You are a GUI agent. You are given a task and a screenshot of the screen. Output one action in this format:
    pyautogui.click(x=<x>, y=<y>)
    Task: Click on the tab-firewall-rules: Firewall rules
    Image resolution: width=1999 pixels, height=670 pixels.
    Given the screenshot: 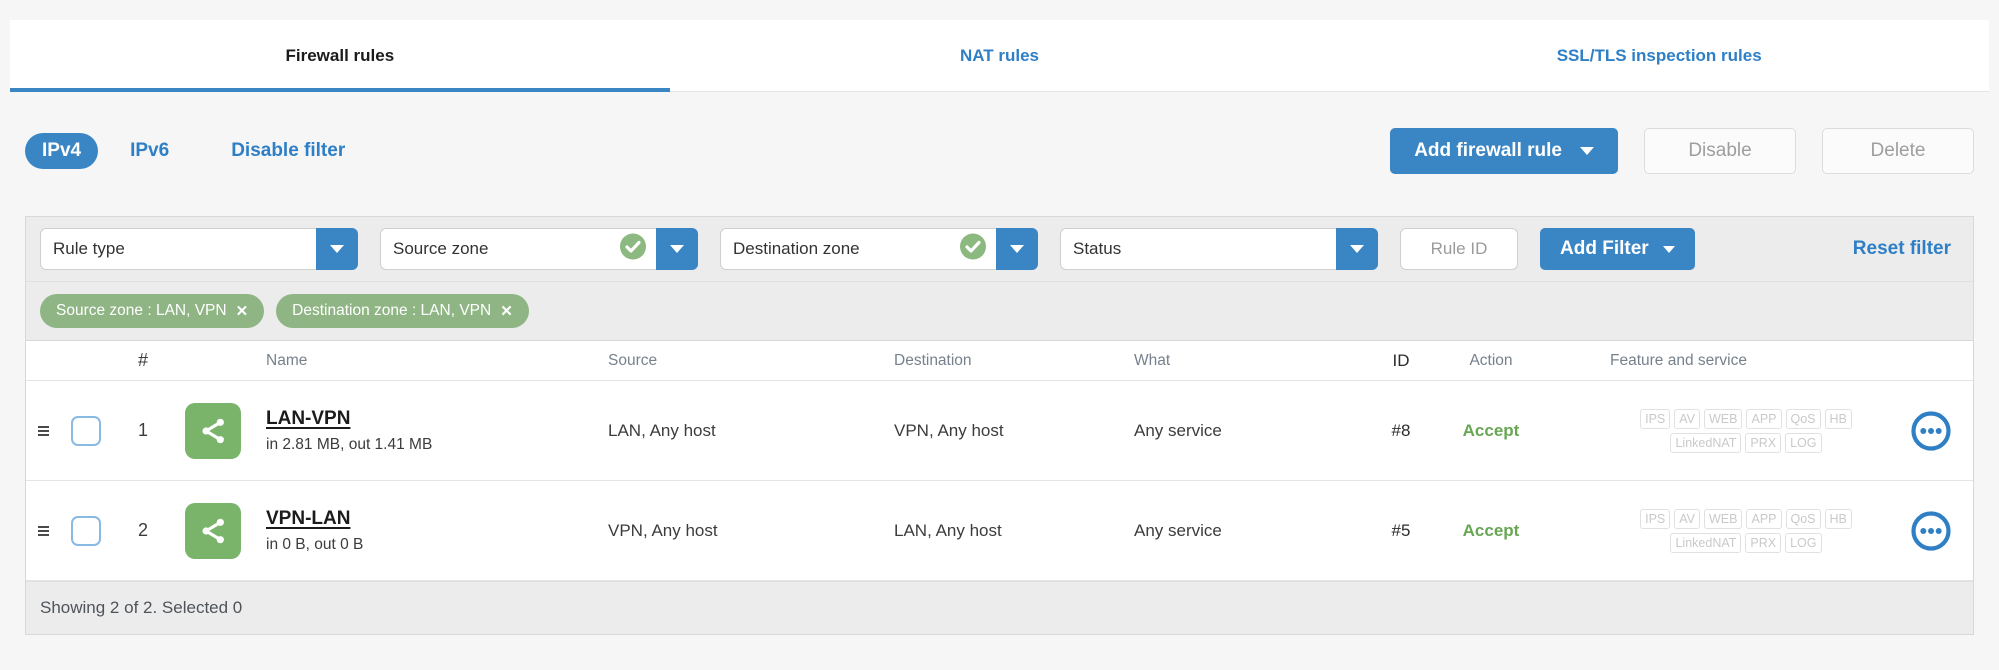 What is the action you would take?
    pyautogui.click(x=340, y=56)
    